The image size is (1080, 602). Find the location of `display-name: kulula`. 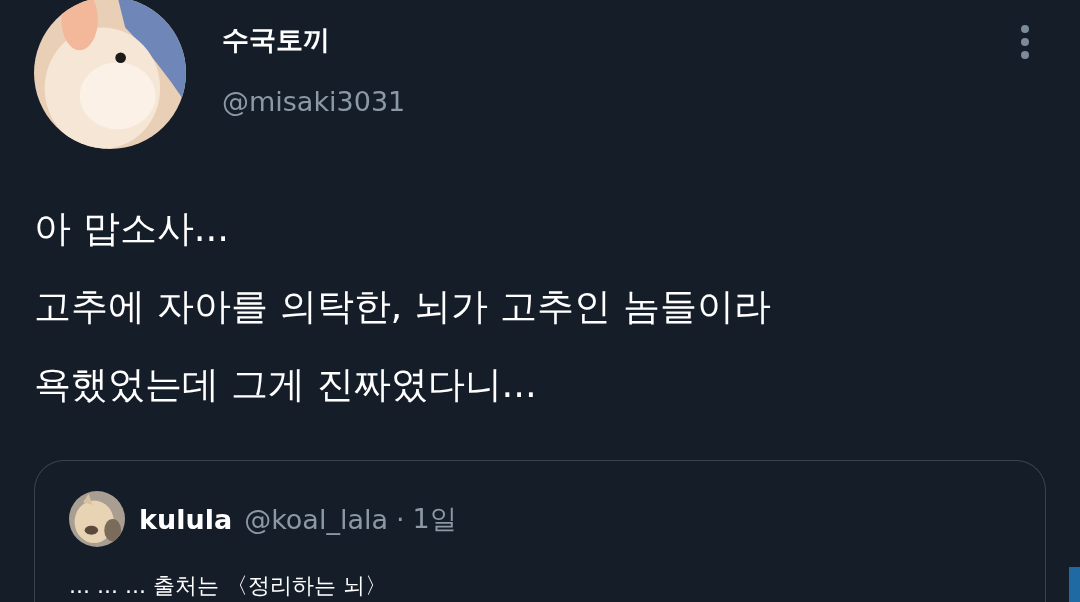

display-name: kulula is located at coordinates (186, 519).